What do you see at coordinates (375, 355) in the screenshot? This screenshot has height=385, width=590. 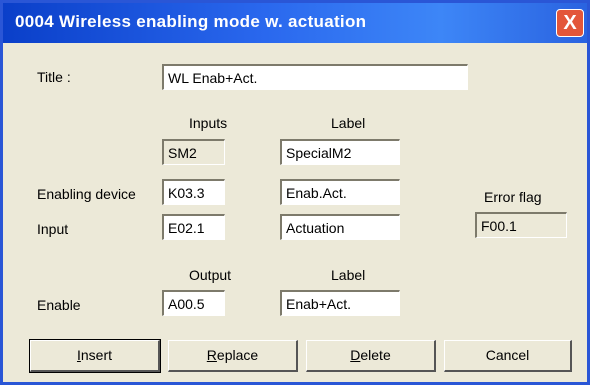 I see `delete-label: elete` at bounding box center [375, 355].